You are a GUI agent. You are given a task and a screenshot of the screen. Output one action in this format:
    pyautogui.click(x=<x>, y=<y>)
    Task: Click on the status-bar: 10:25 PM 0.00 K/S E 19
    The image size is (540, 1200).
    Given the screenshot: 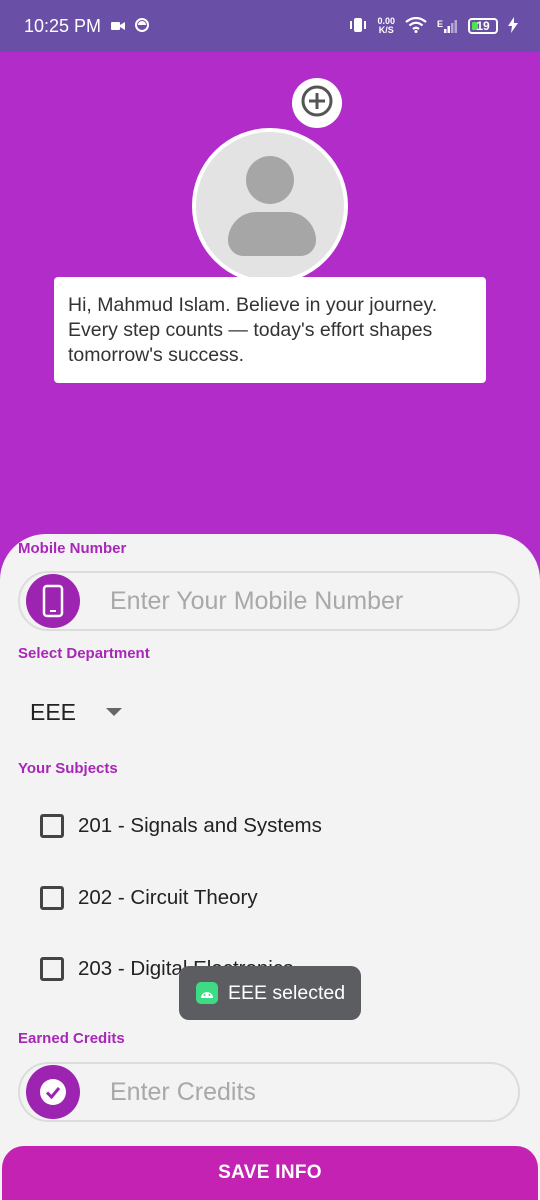 What is the action you would take?
    pyautogui.click(x=270, y=26)
    